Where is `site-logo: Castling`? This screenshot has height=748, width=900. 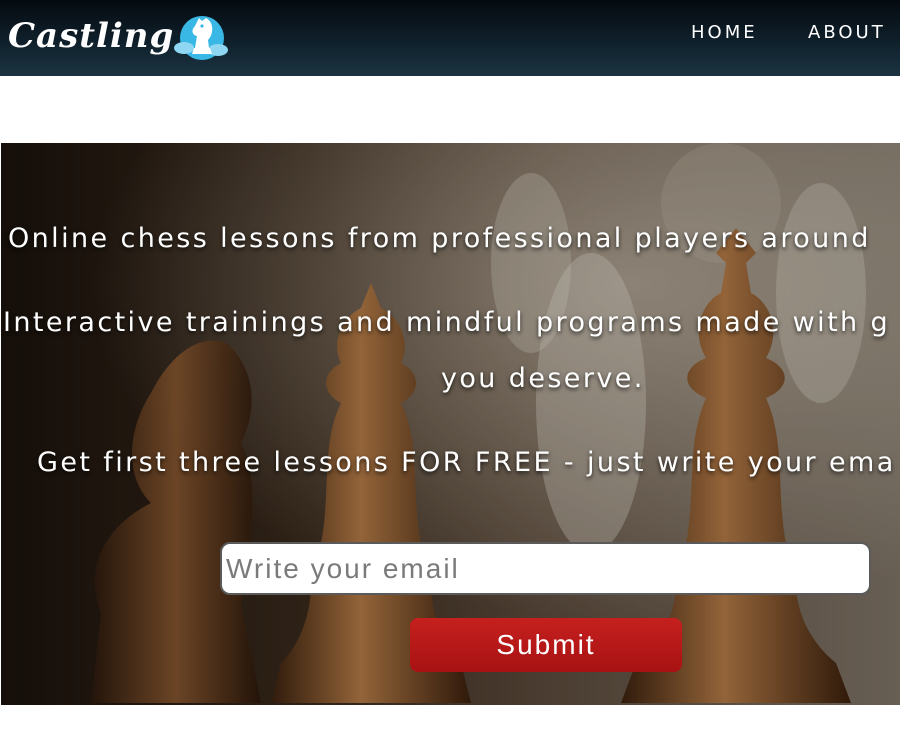 site-logo: Castling is located at coordinates (120, 36).